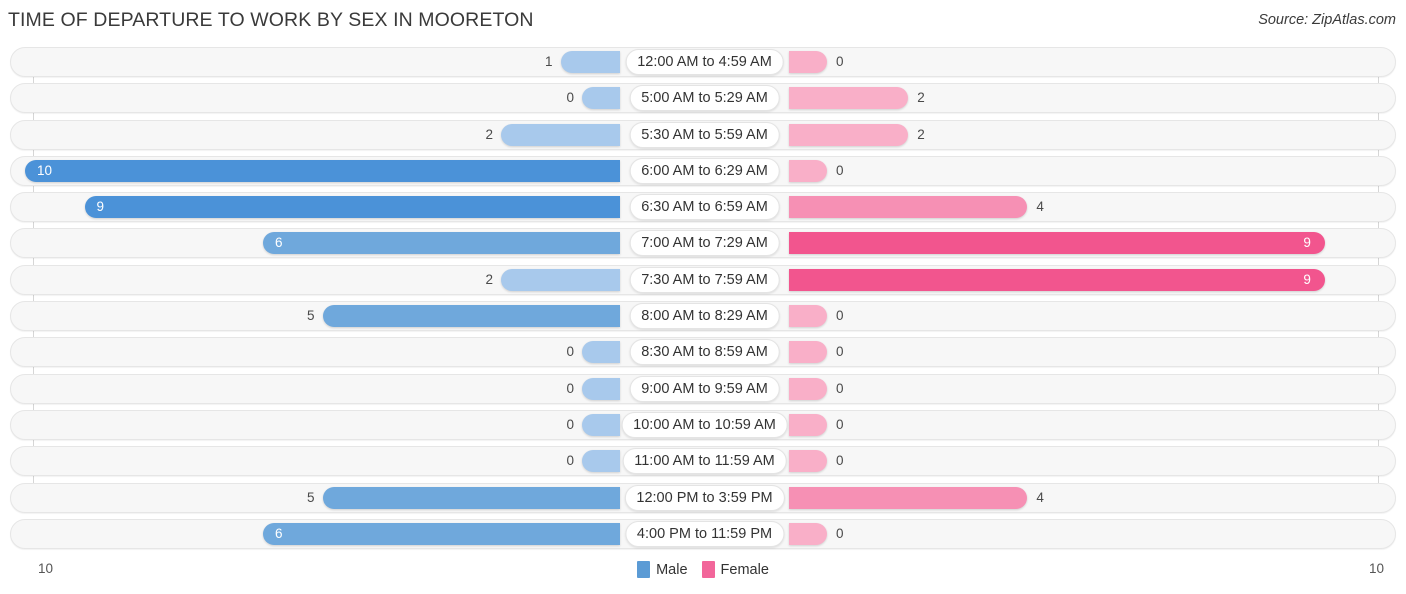 This screenshot has height=594, width=1406. I want to click on category-label-pill: 10:00 AM to 10:59 AM, so click(704, 424).